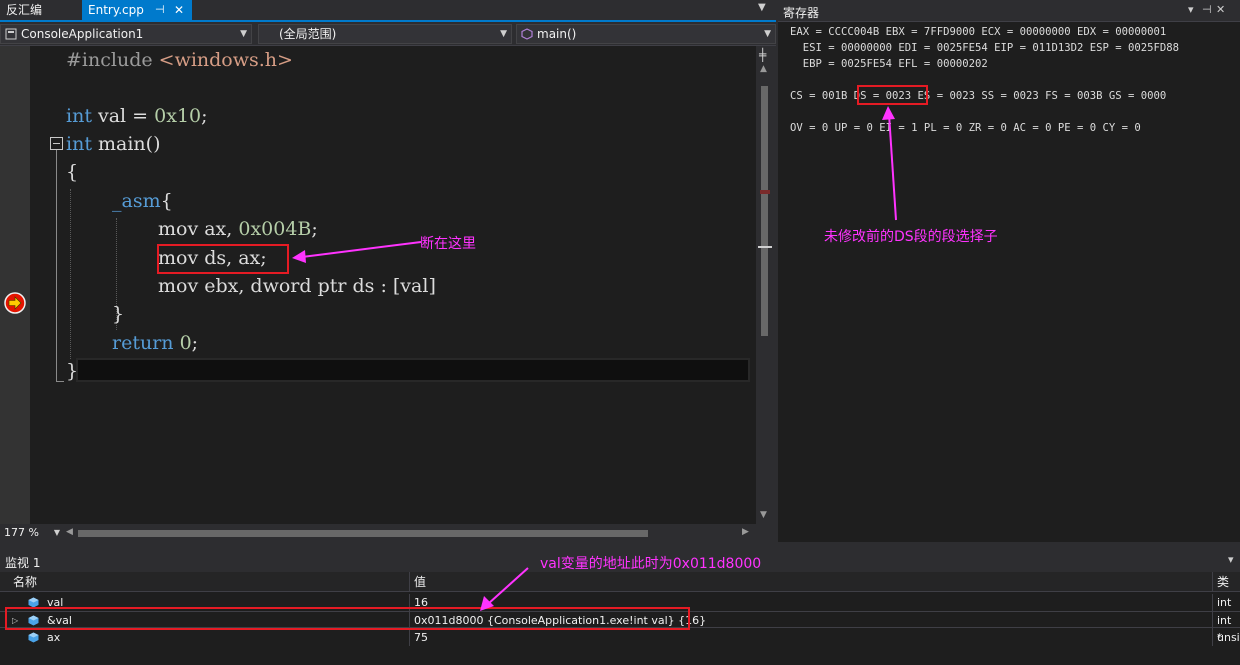 The width and height of the screenshot is (1240, 665). What do you see at coordinates (557, 34) in the screenshot?
I see `function-name: main()` at bounding box center [557, 34].